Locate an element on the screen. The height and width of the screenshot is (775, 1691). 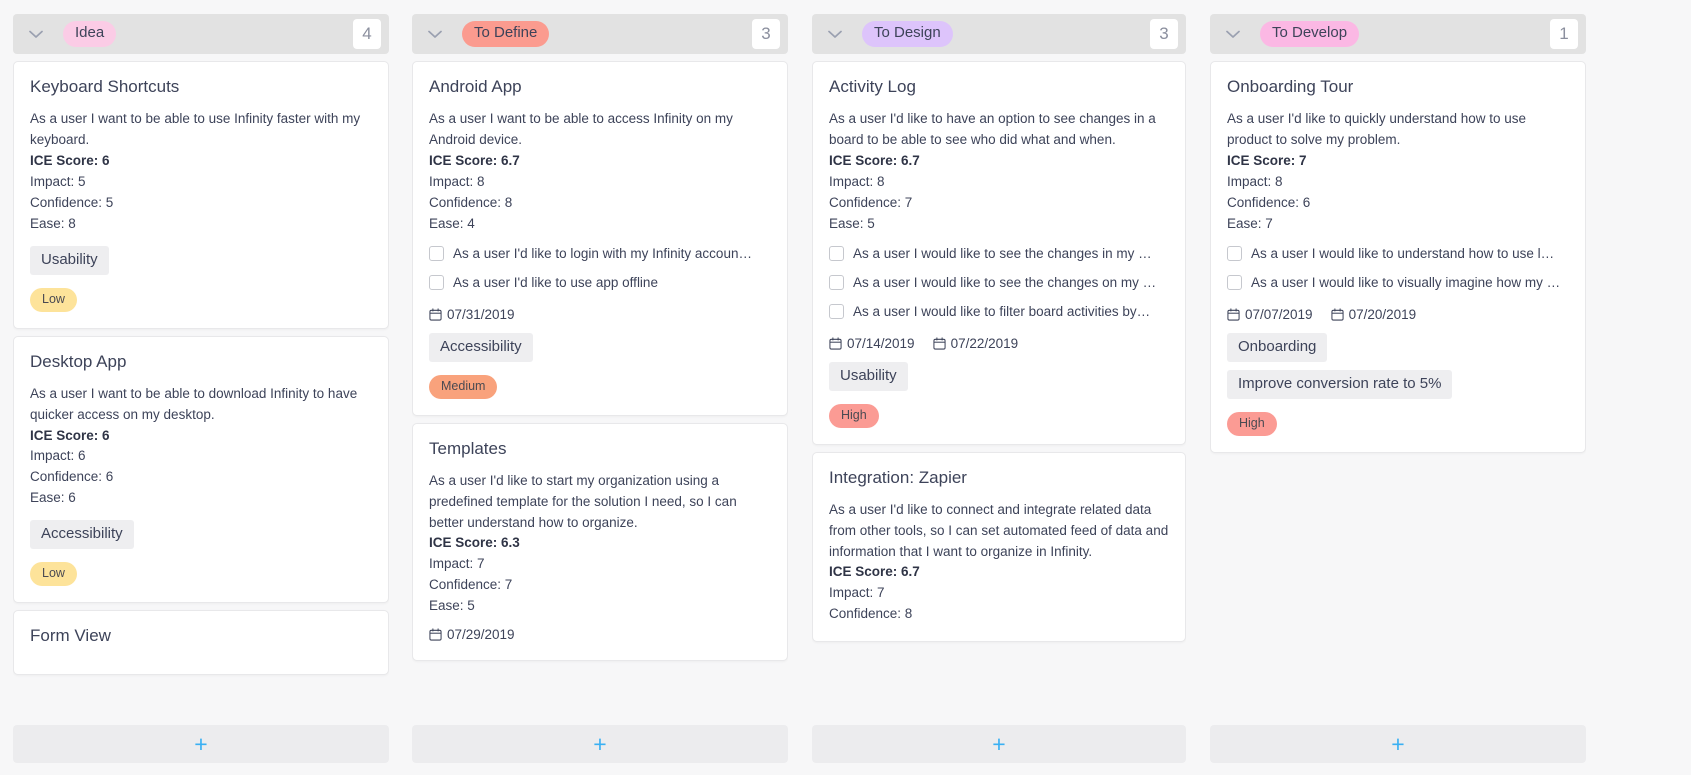
card-tag: Improve conversion rate to 5% is located at coordinates (1340, 384).